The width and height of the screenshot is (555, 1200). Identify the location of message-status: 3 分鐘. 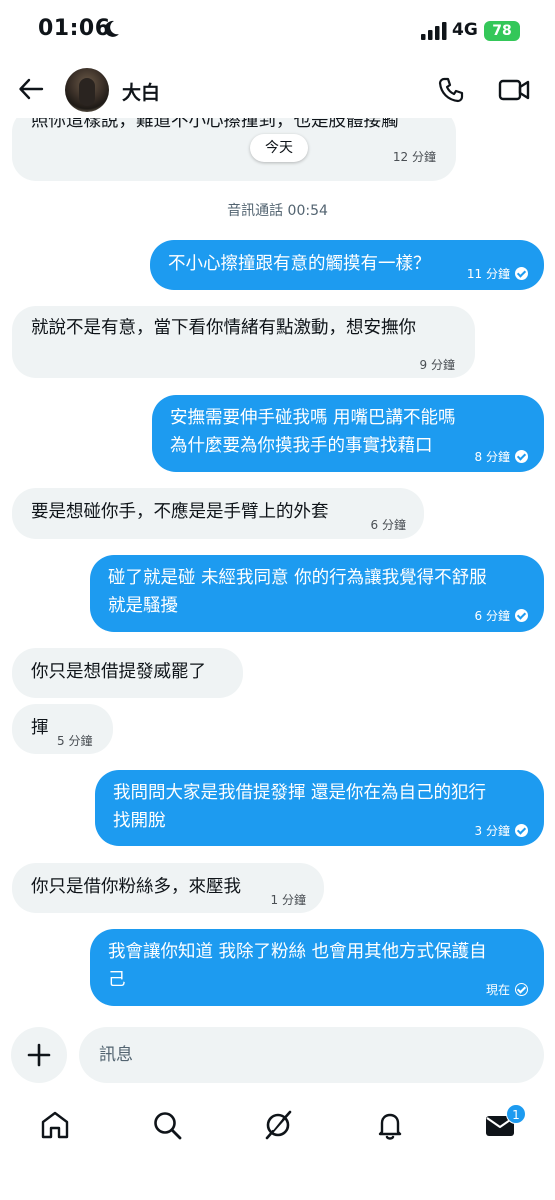
(501, 831).